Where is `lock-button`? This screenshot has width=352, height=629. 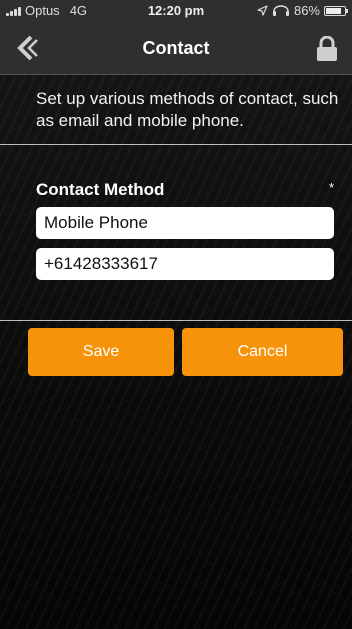
lock-button is located at coordinates (327, 49).